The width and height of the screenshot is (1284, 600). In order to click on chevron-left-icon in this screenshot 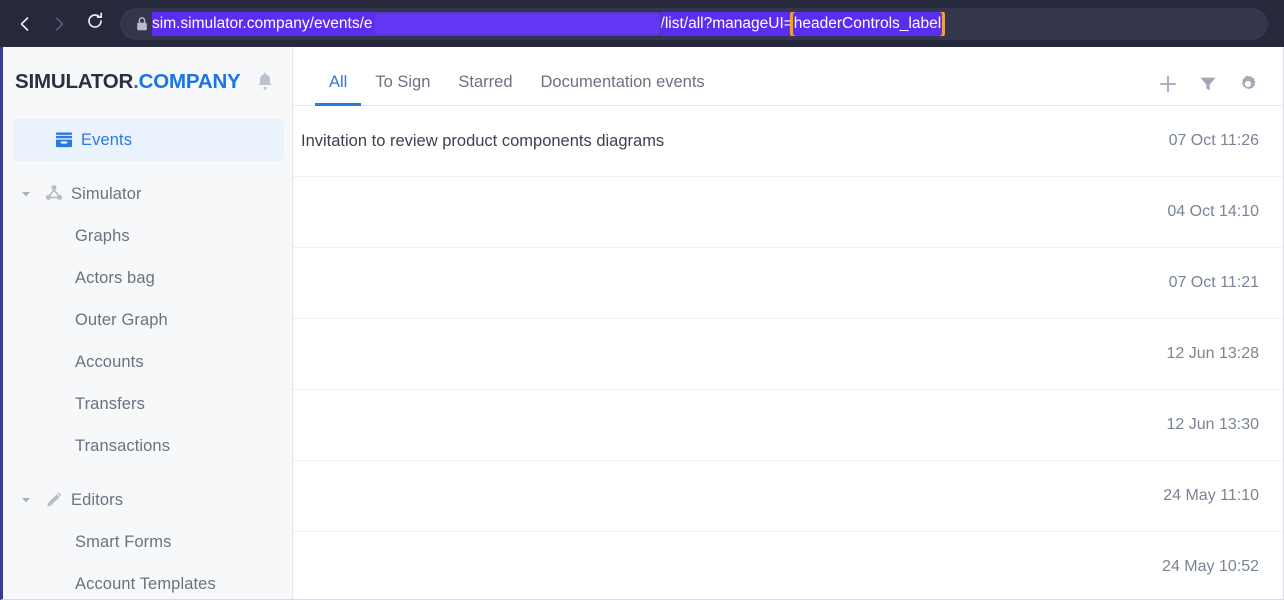, I will do `click(25, 24)`.